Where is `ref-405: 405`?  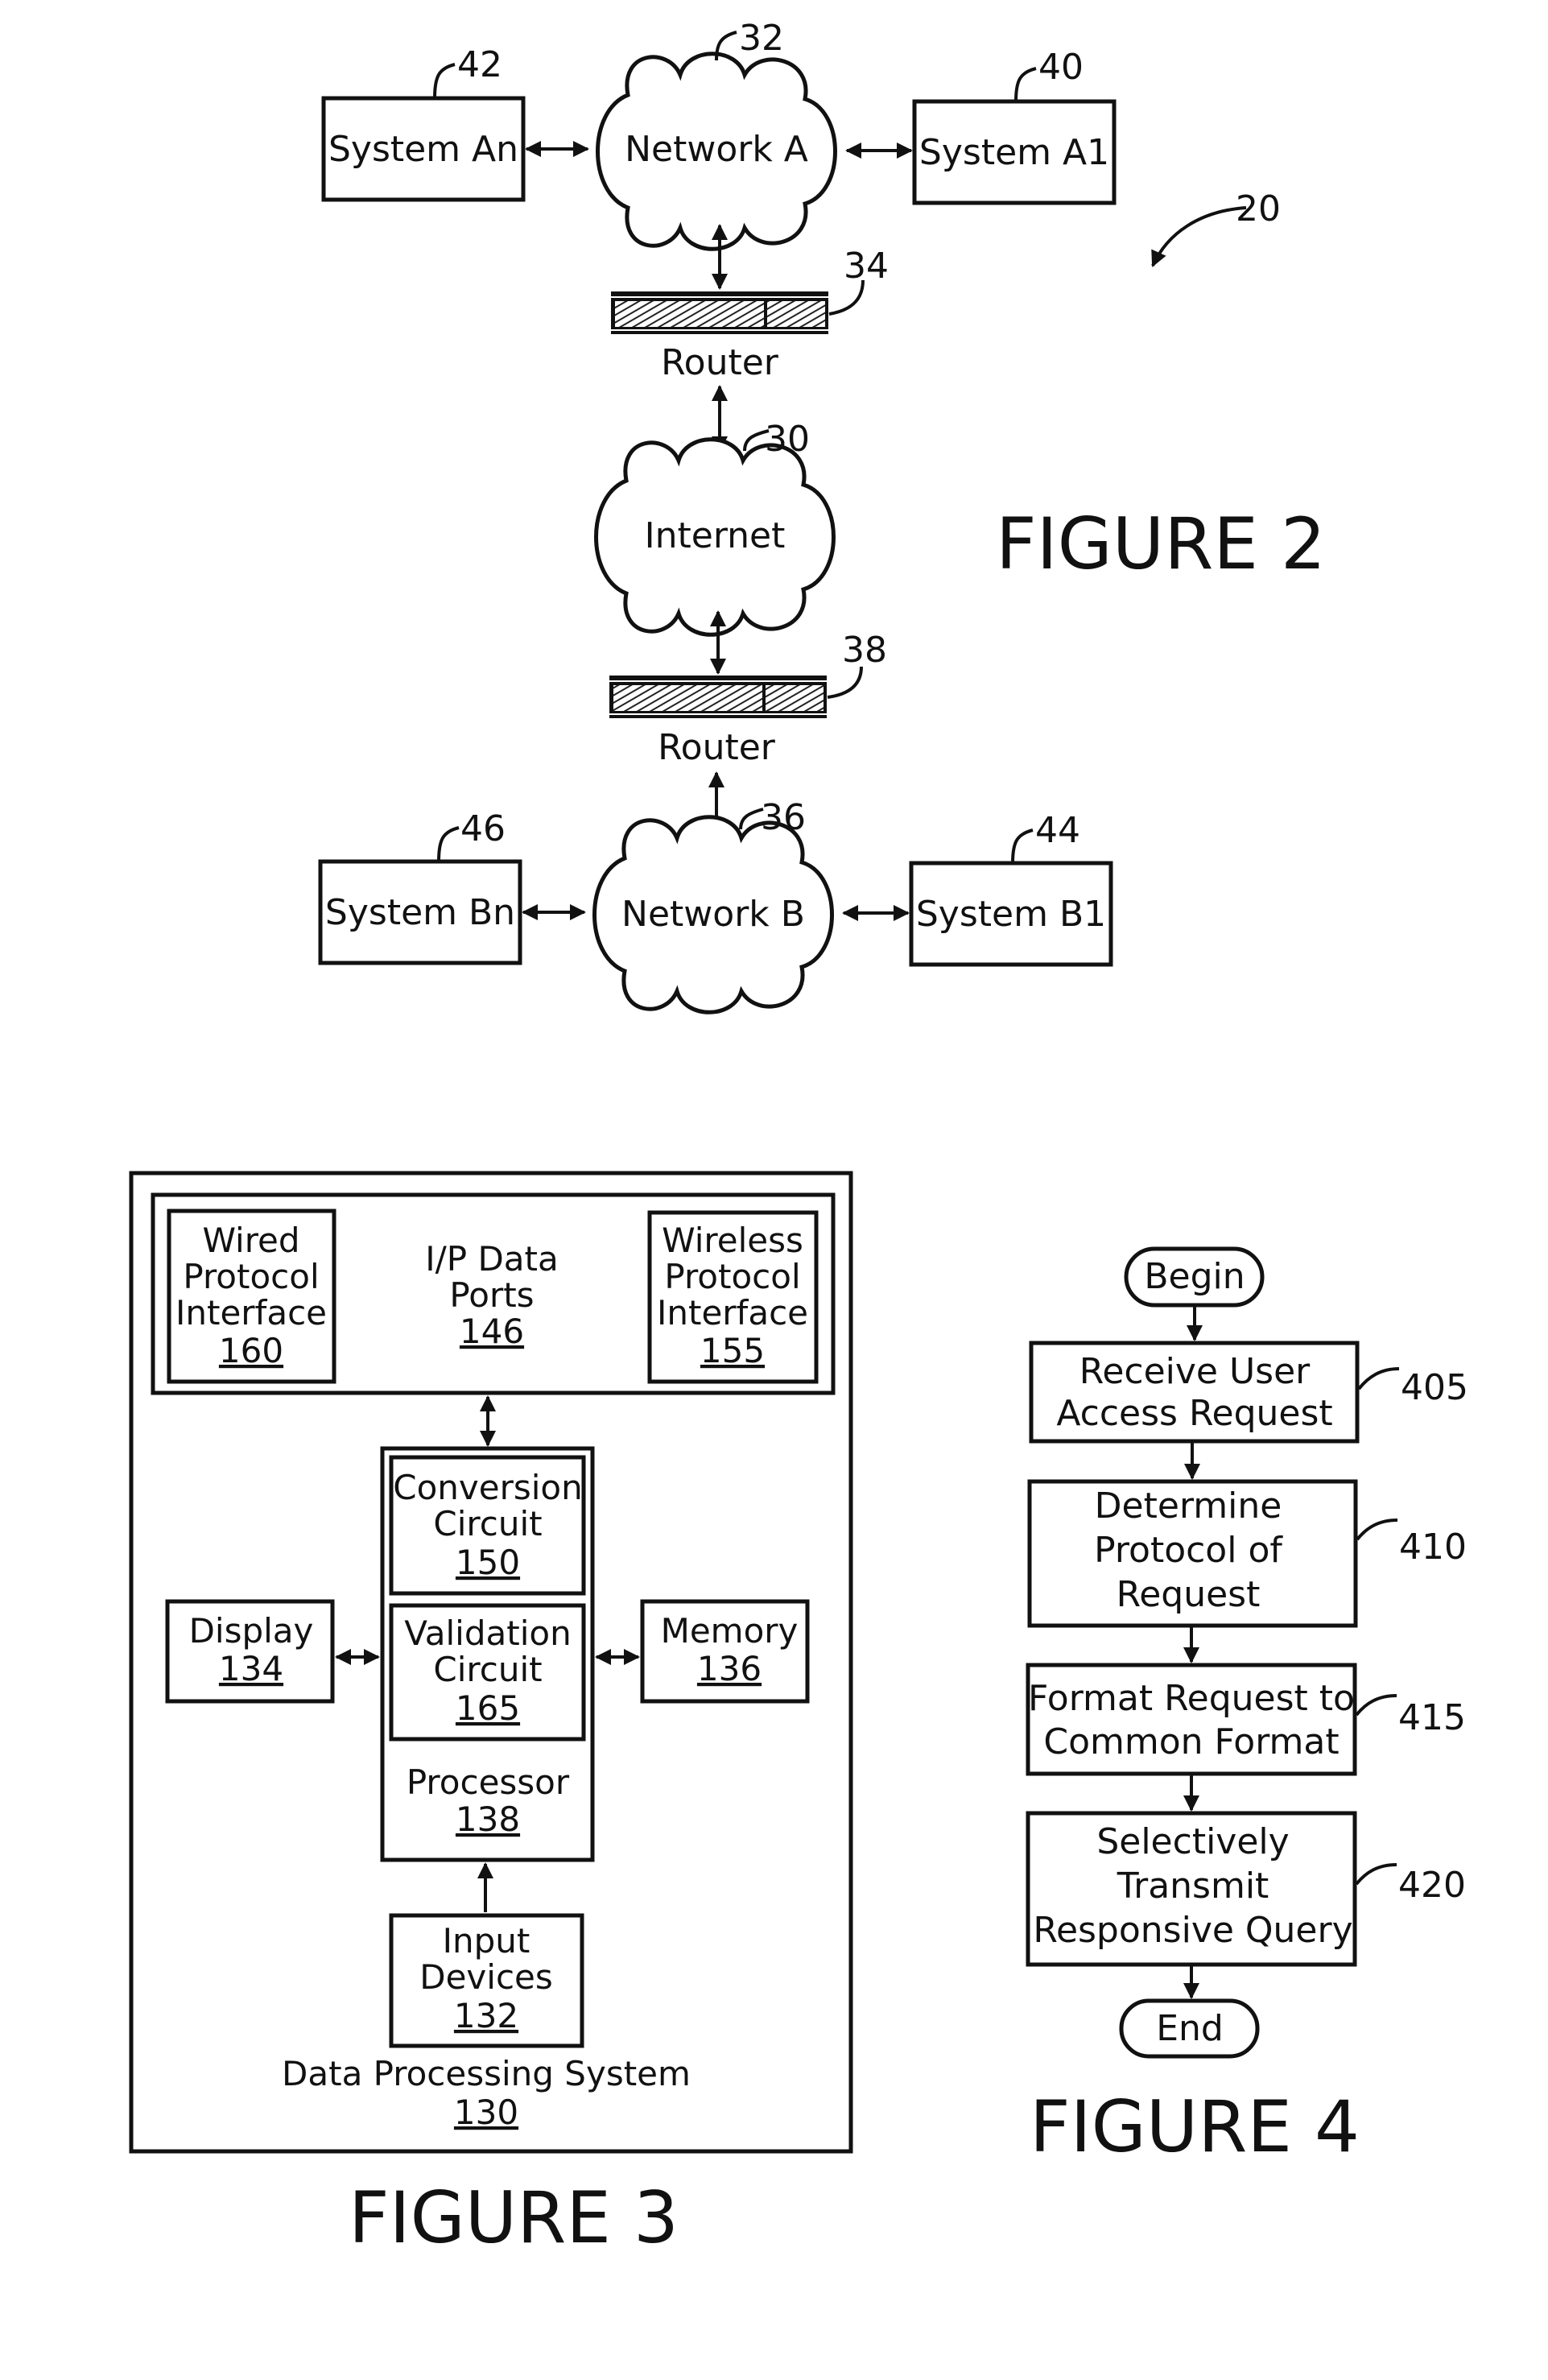 ref-405: 405 is located at coordinates (1434, 1388).